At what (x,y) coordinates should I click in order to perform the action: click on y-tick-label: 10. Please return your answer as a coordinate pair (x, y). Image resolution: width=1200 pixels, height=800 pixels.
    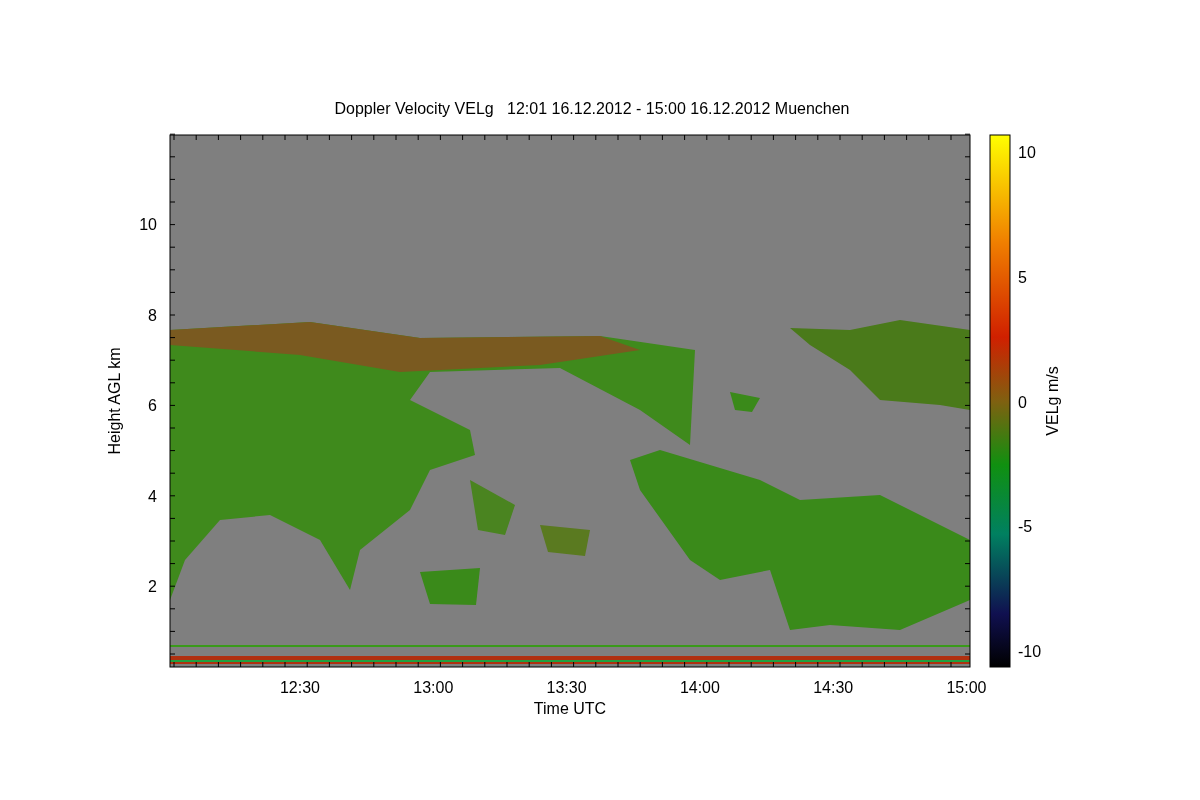
    Looking at the image, I should click on (148, 224).